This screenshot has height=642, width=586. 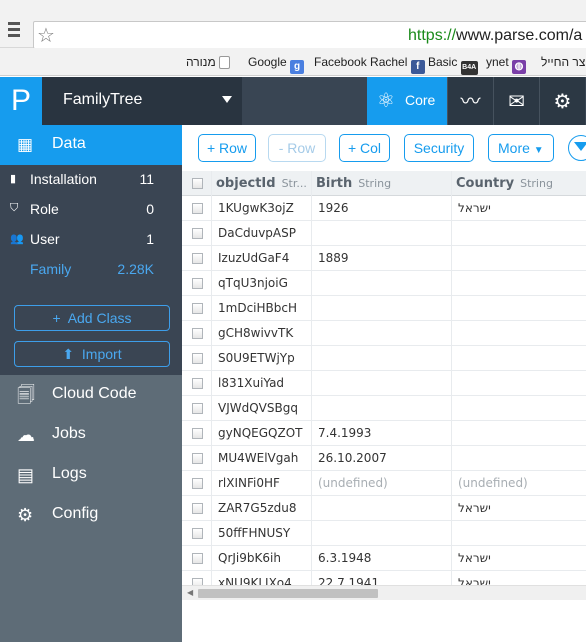 I want to click on cell-birth: 1926, so click(x=382, y=208).